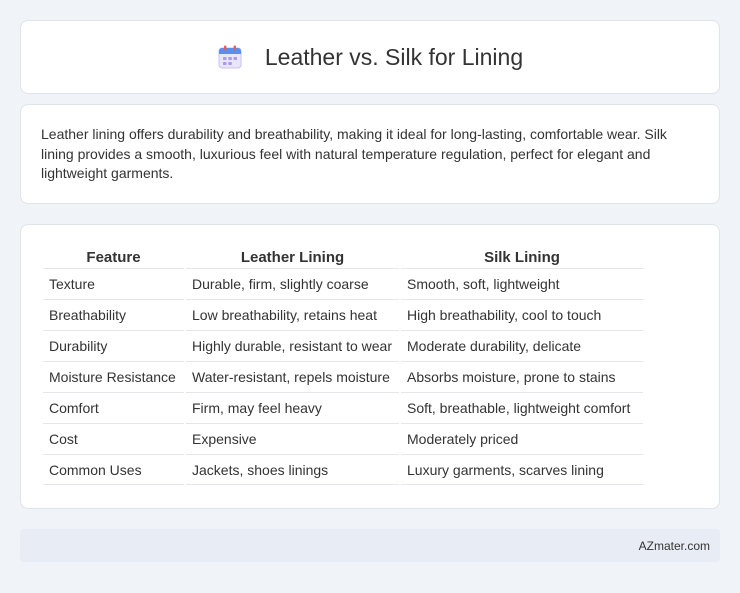 The height and width of the screenshot is (593, 740). What do you see at coordinates (292, 345) in the screenshot?
I see `leather-cell: Highly durable, resistant to wear` at bounding box center [292, 345].